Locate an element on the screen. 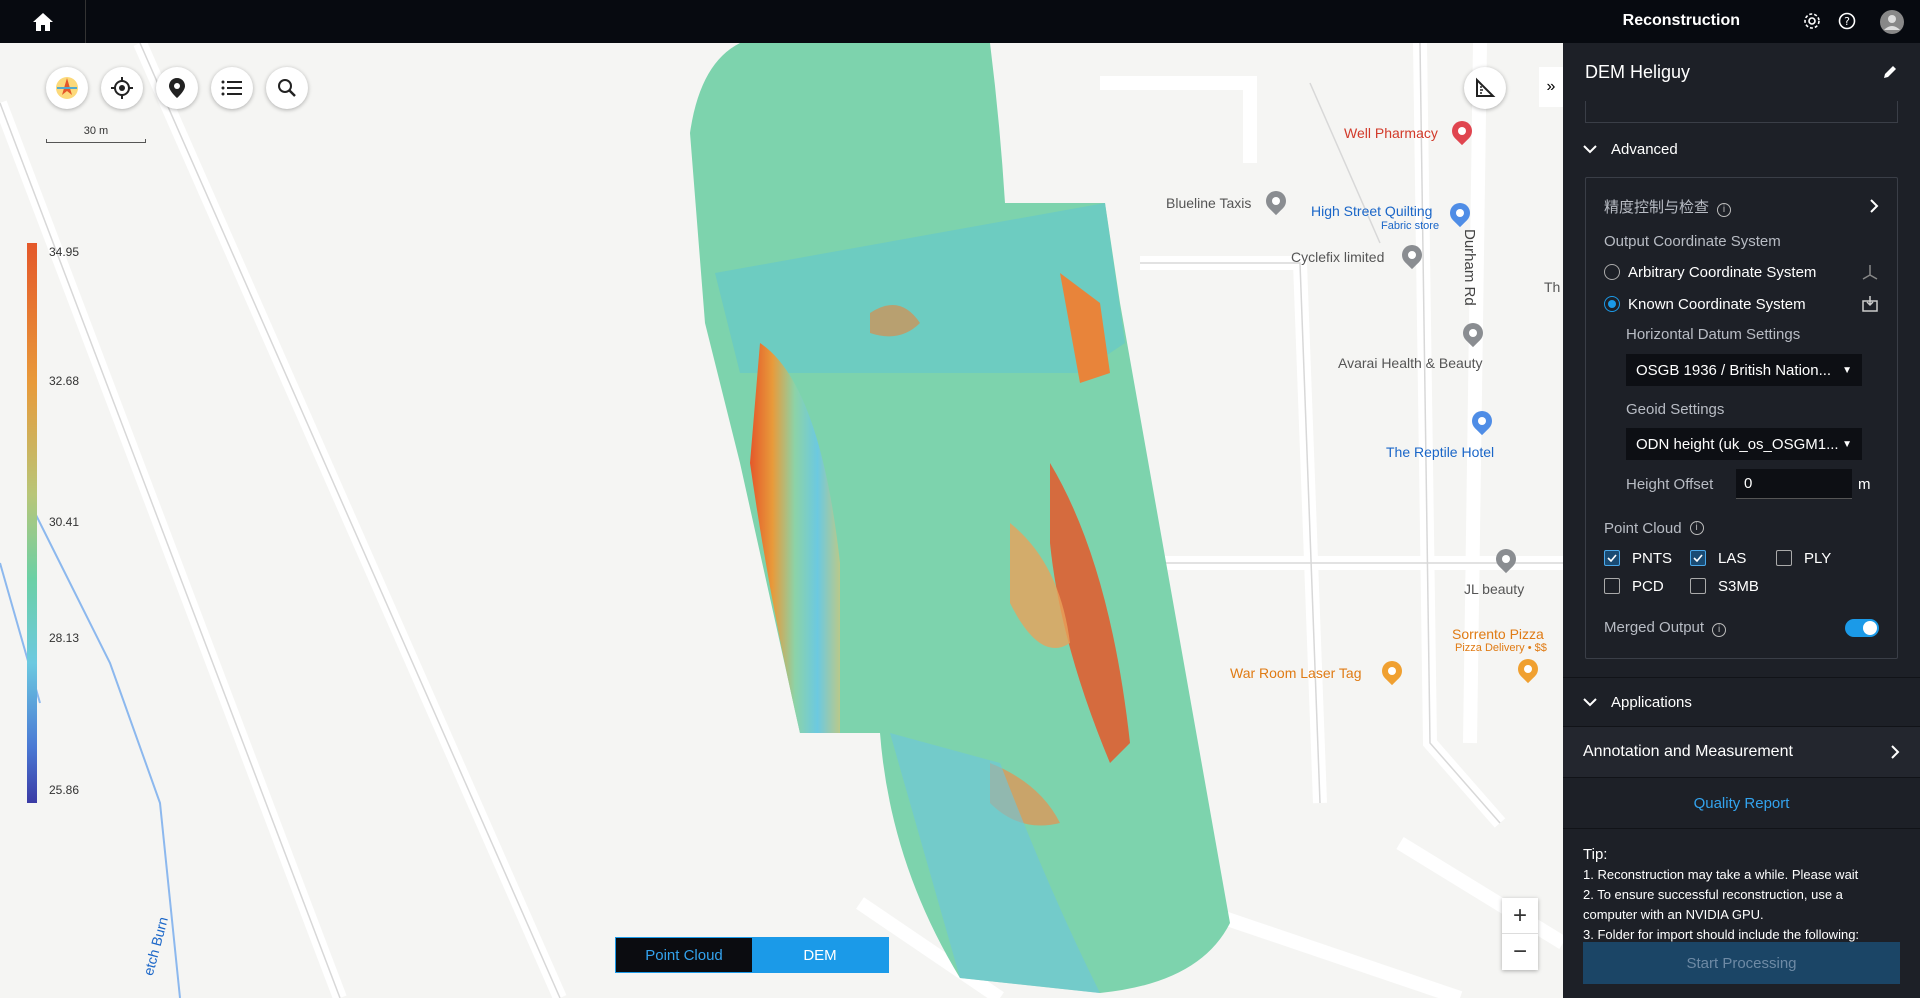 The image size is (1920, 998). collapse-panel-button: » is located at coordinates (1551, 87).